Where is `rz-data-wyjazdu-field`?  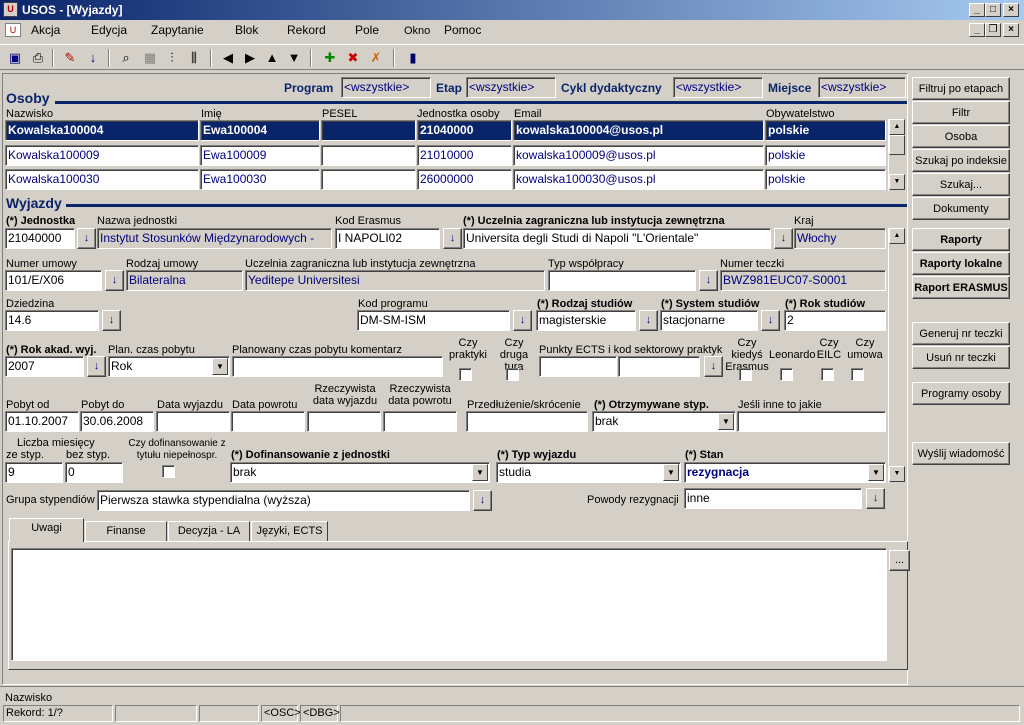 rz-data-wyjazdu-field is located at coordinates (344, 421).